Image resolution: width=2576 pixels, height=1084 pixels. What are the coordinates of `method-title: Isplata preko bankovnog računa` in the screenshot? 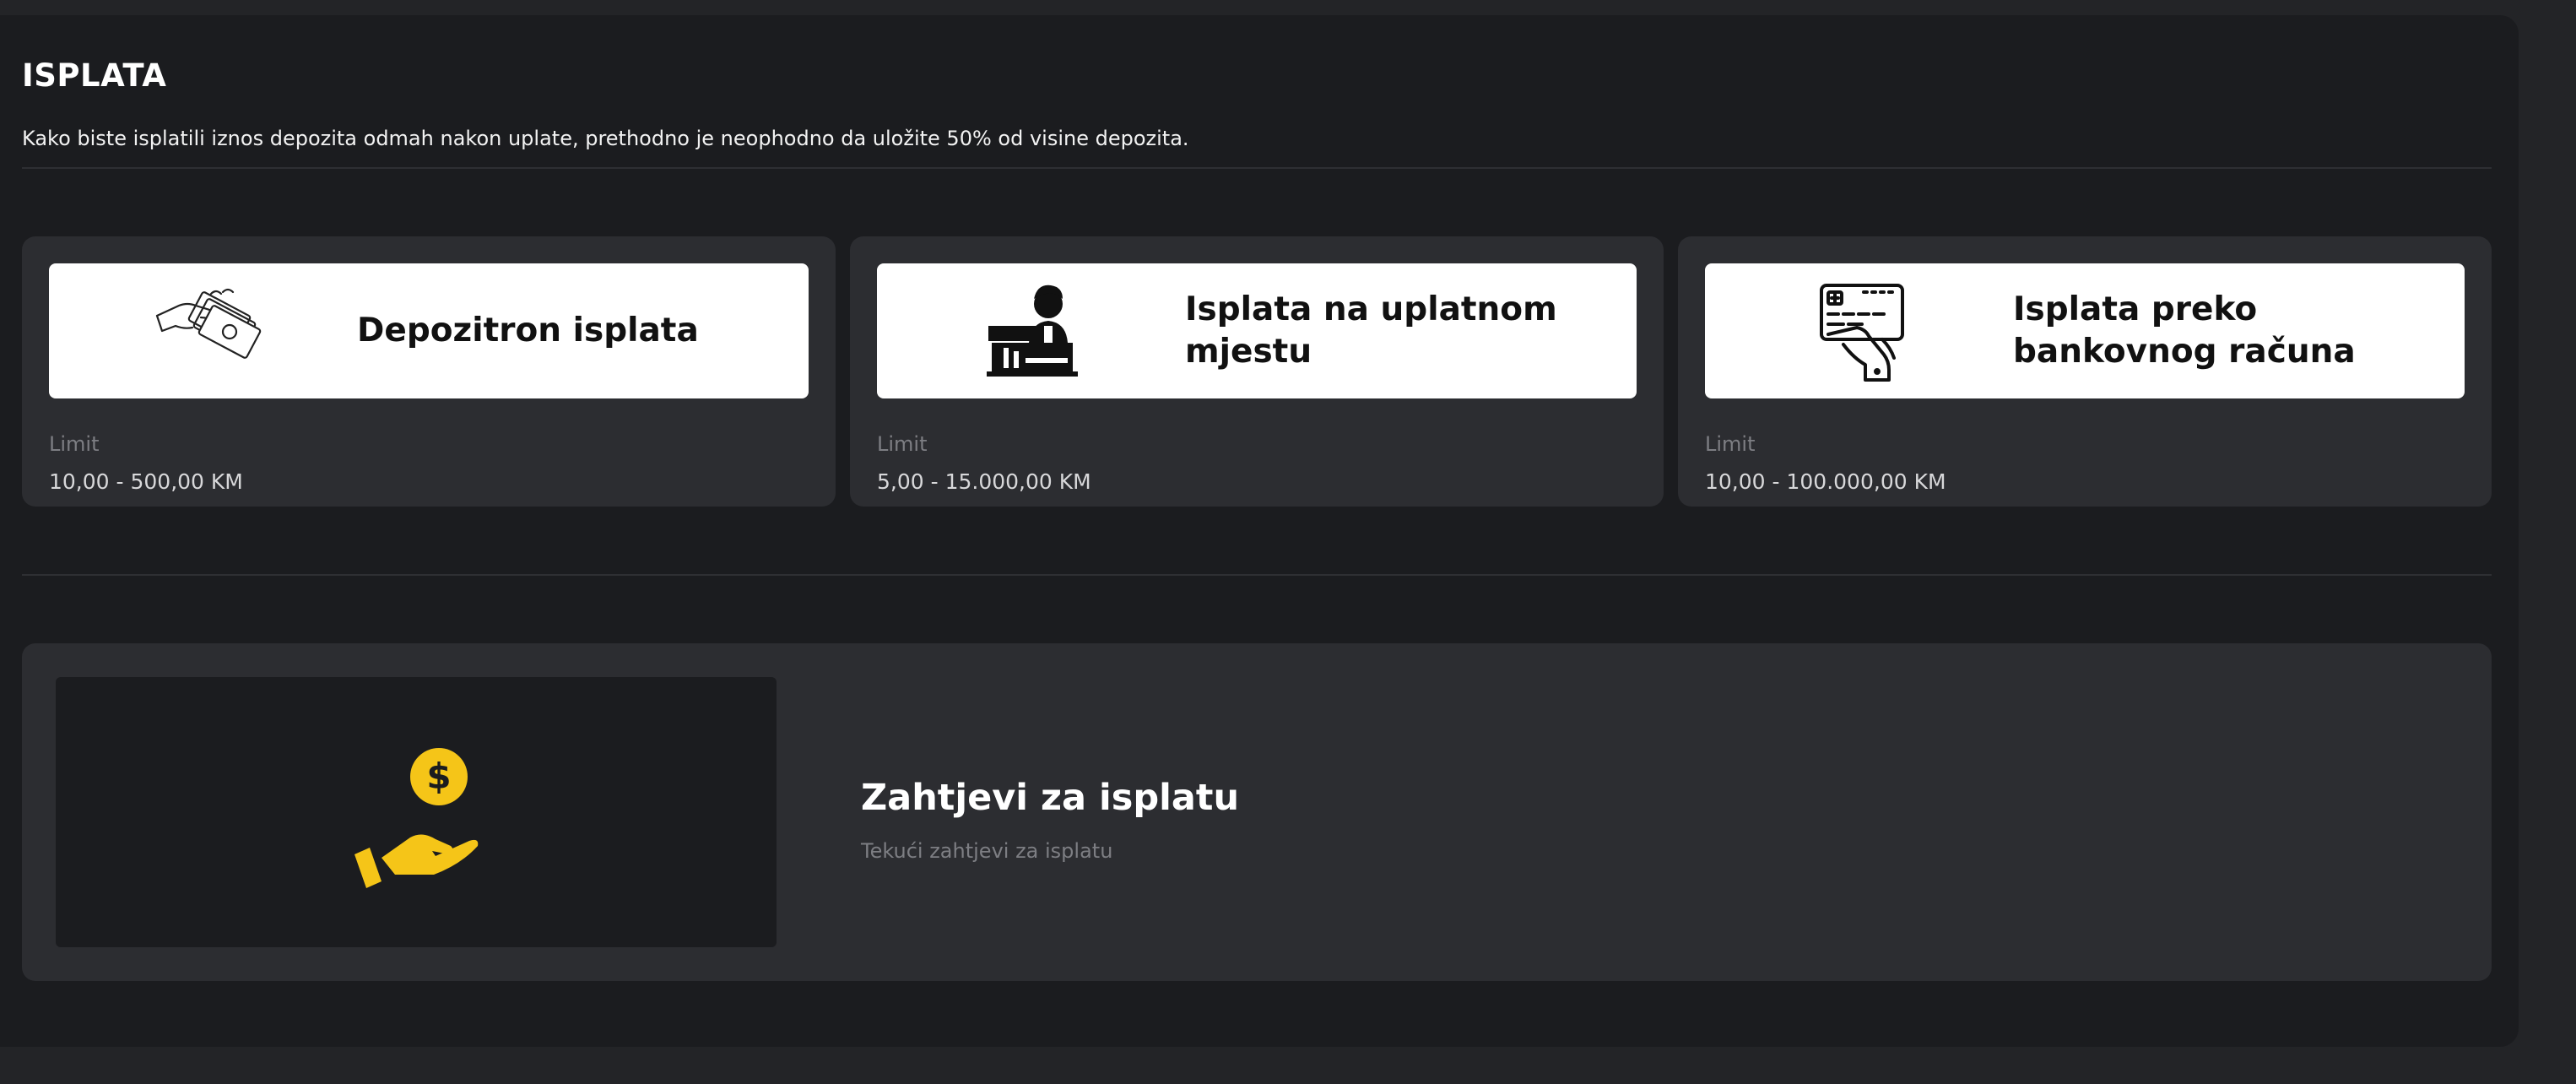 It's located at (2184, 330).